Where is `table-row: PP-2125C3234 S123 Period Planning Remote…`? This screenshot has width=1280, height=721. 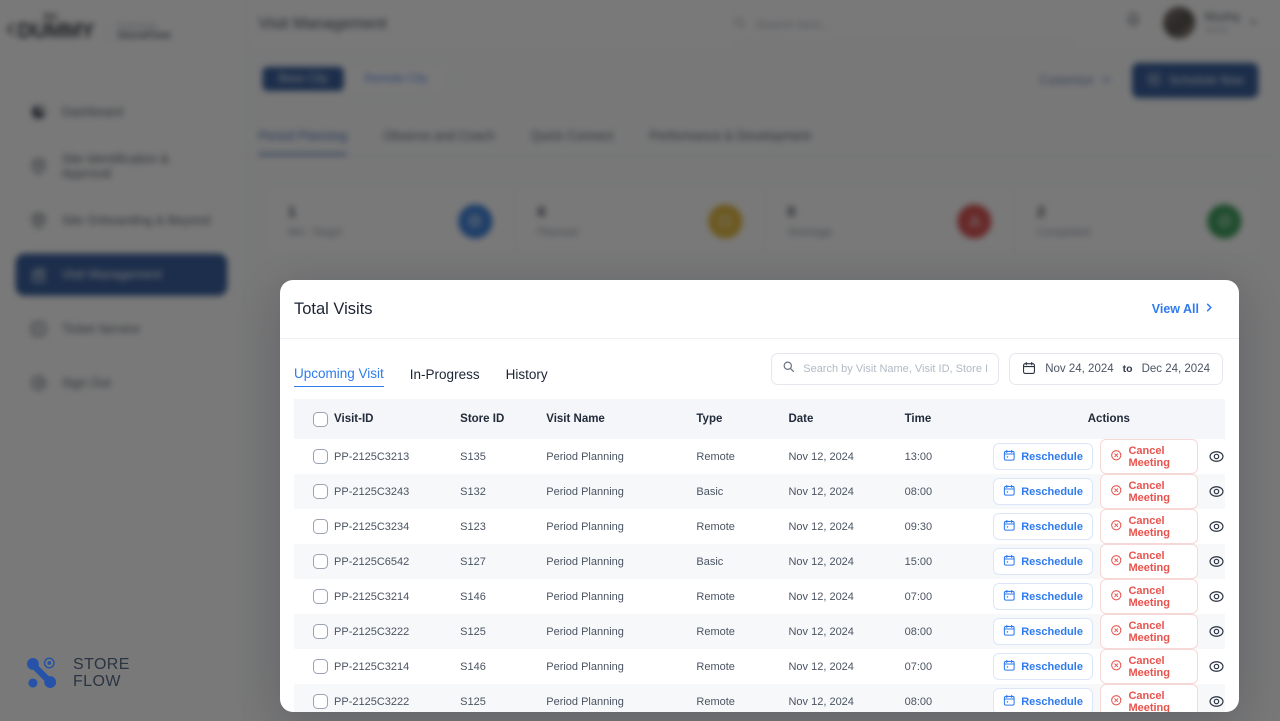 table-row: PP-2125C3234 S123 Period Planning Remote… is located at coordinates (759, 526).